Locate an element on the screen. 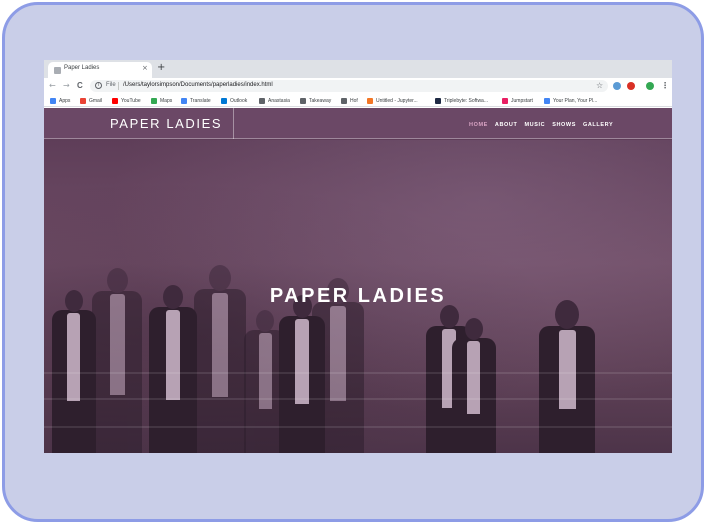 This screenshot has height=524, width=706. bookmark-label: Maps is located at coordinates (166, 101).